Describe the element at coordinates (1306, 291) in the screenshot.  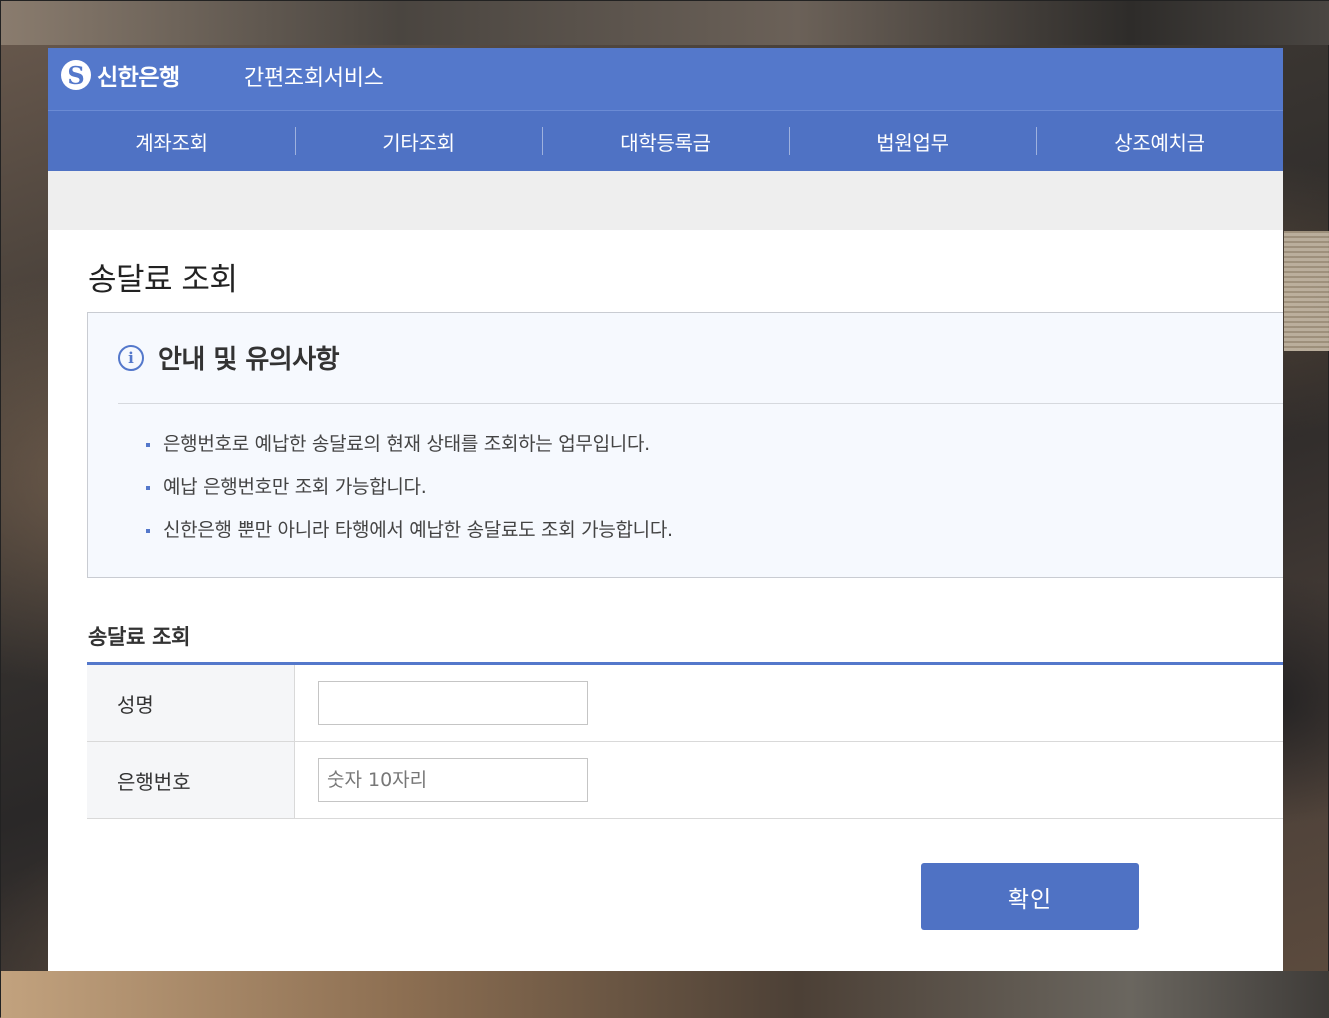
I see `background-book-pages` at that location.